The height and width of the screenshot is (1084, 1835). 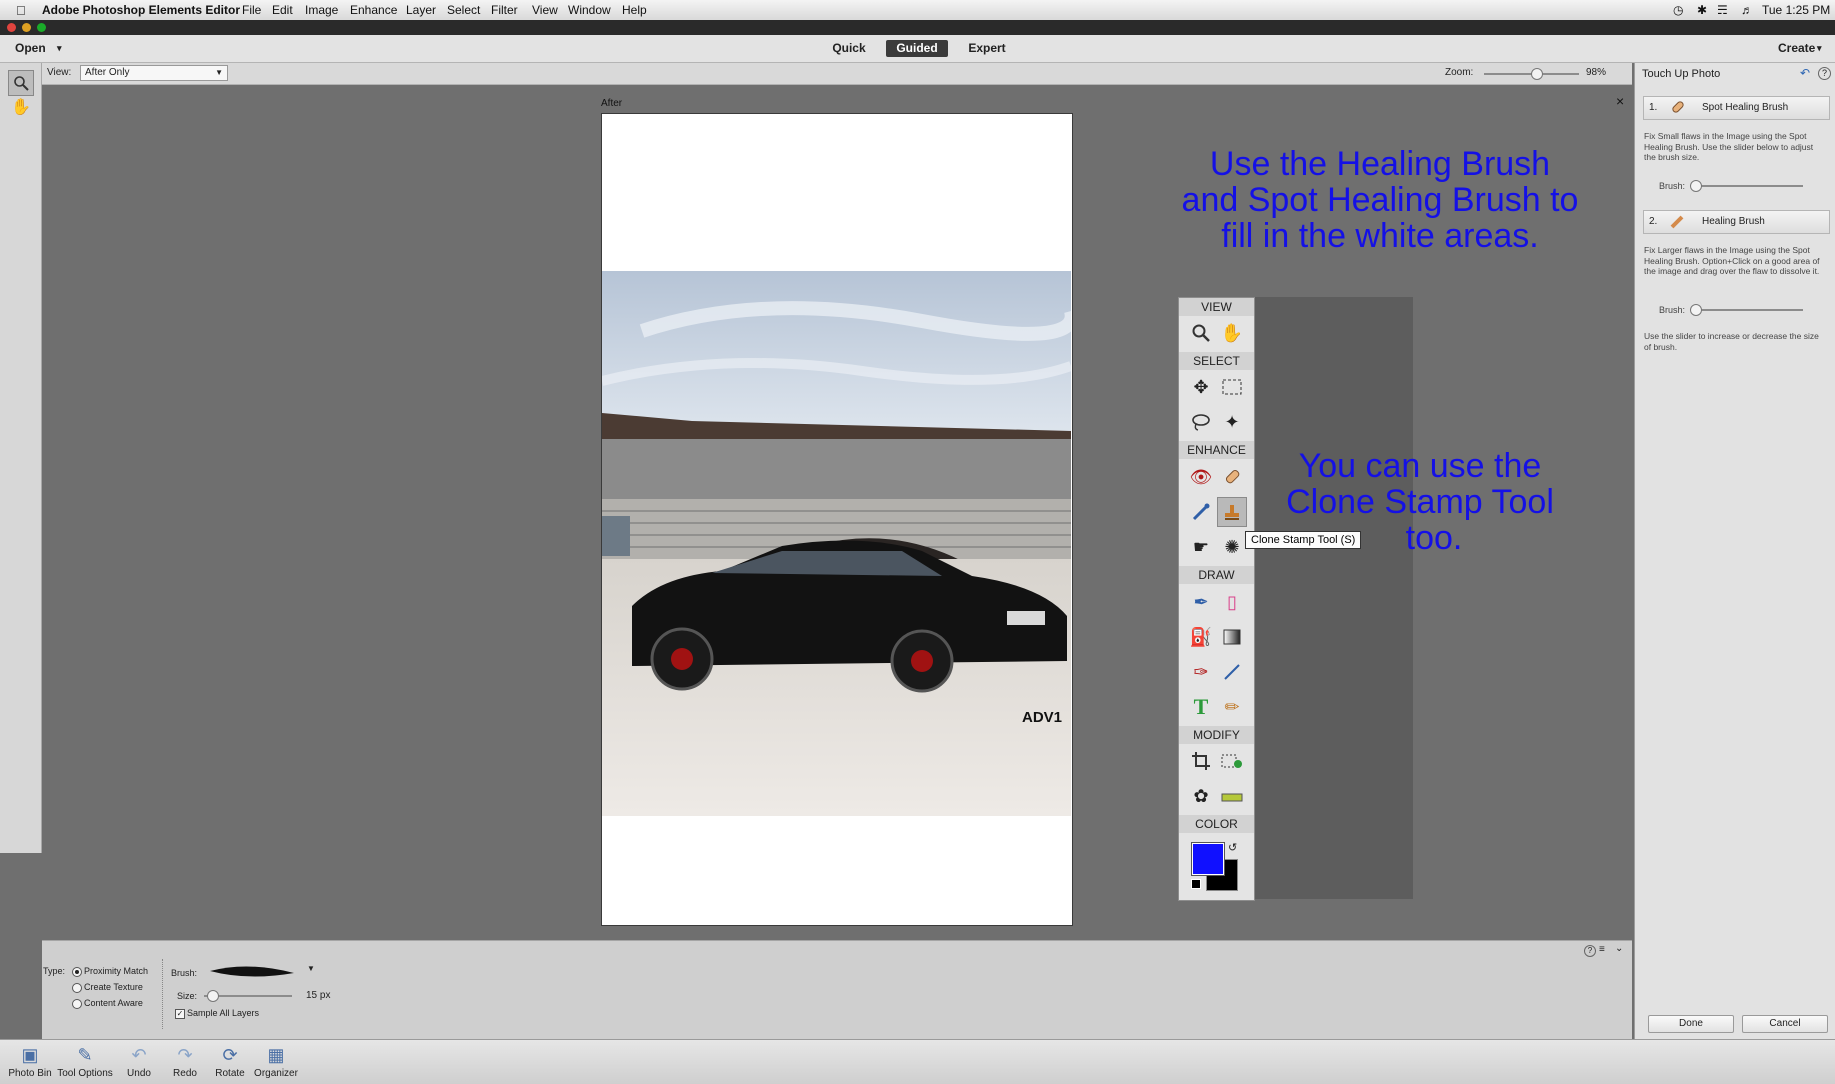 What do you see at coordinates (1232, 422) in the screenshot?
I see `magic-wand-icon: ✦` at bounding box center [1232, 422].